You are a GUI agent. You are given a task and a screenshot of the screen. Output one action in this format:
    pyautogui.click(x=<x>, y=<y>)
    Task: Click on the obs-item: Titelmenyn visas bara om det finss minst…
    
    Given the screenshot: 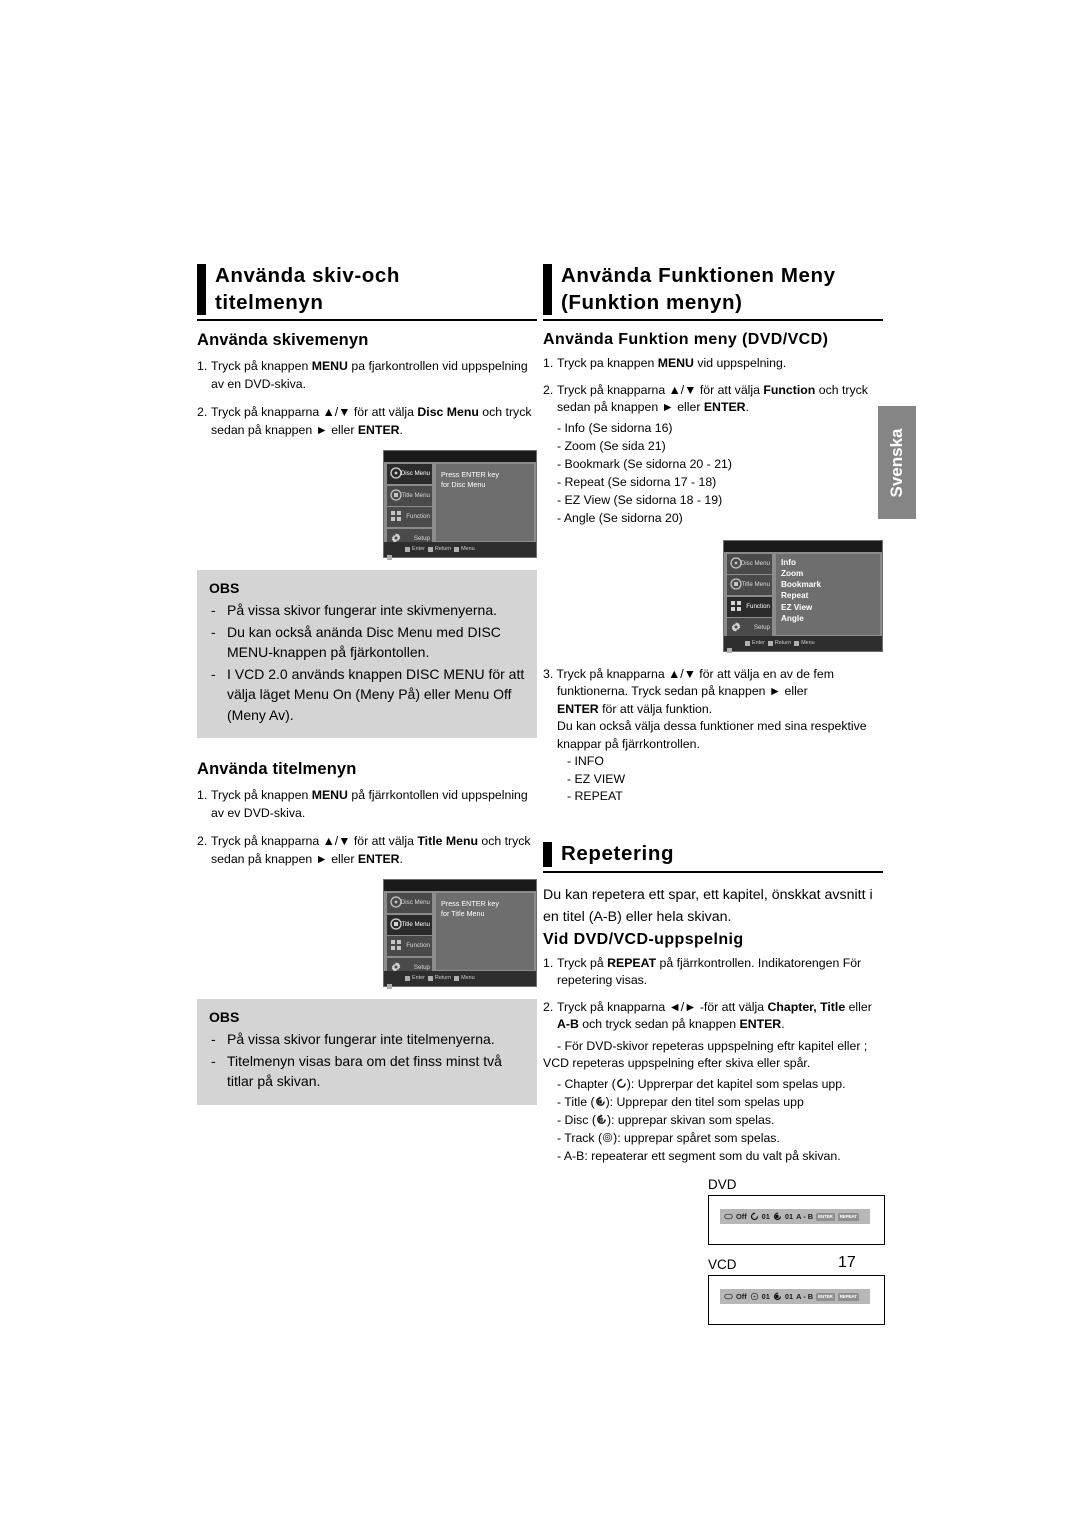 What is the action you would take?
    pyautogui.click(x=367, y=1071)
    